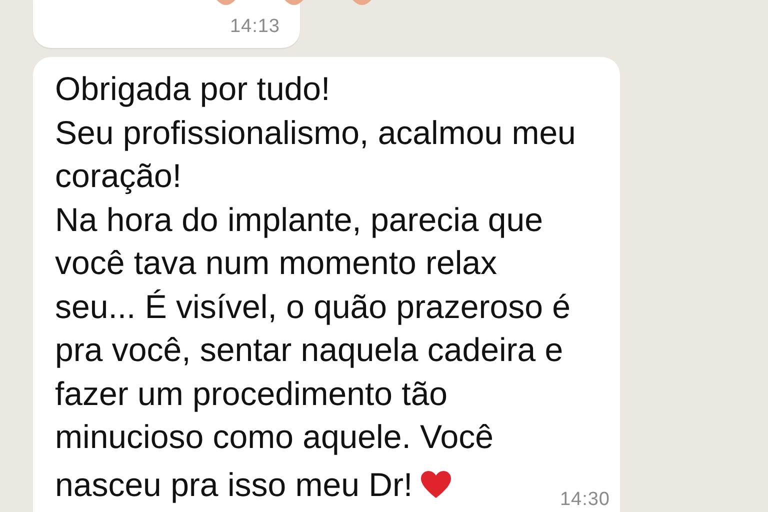 The image size is (768, 512). Describe the element at coordinates (316, 132) in the screenshot. I see `message-line: Seu profissionalismo, acalmou meu` at that location.